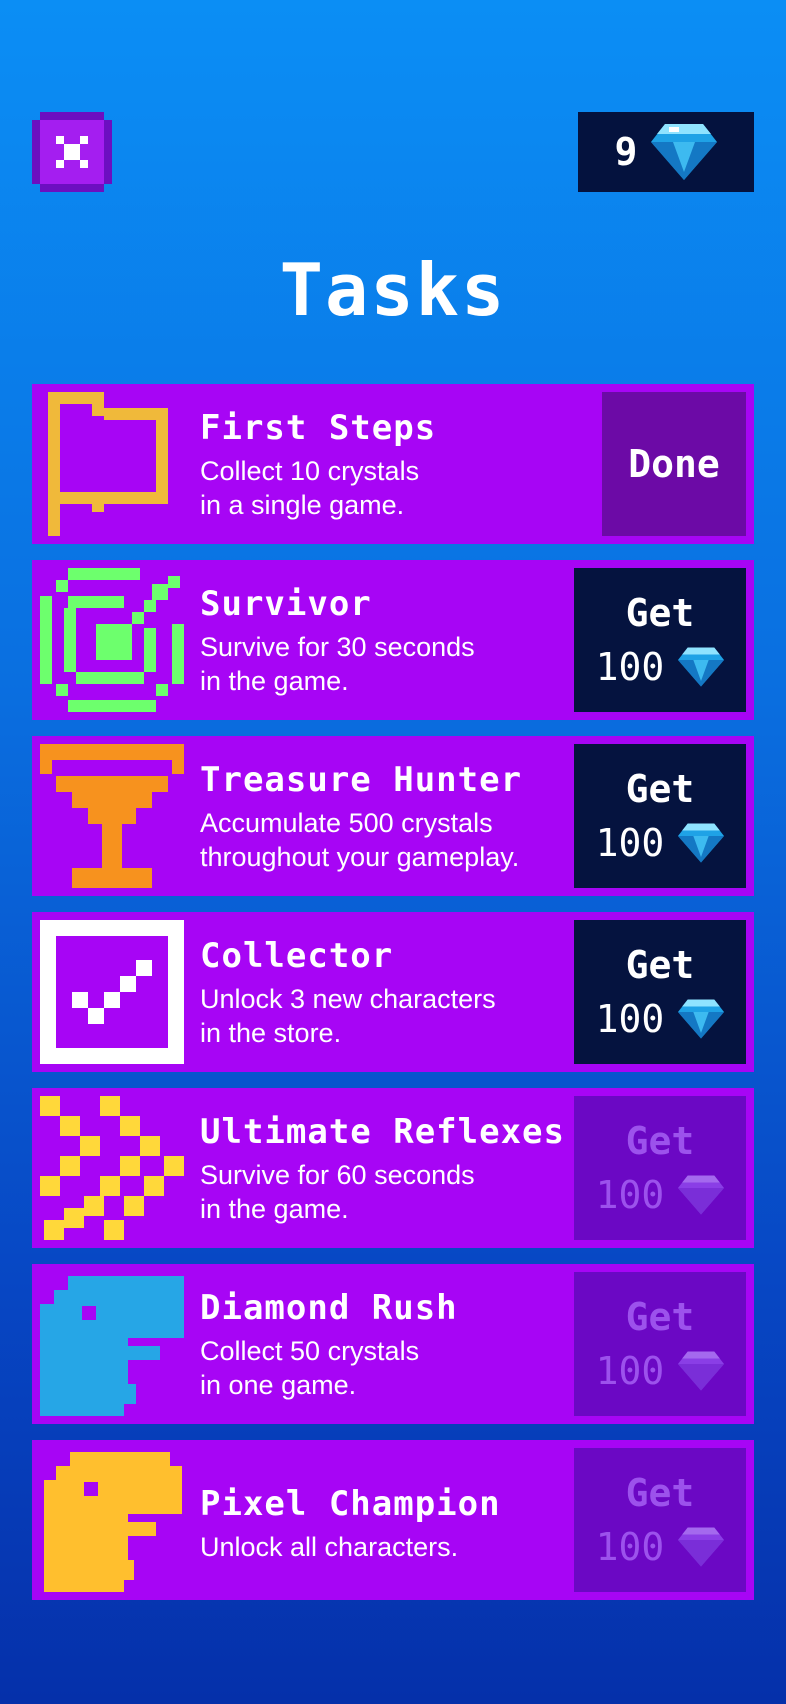 This screenshot has width=786, height=1704. I want to click on trophy-icon, so click(112, 816).